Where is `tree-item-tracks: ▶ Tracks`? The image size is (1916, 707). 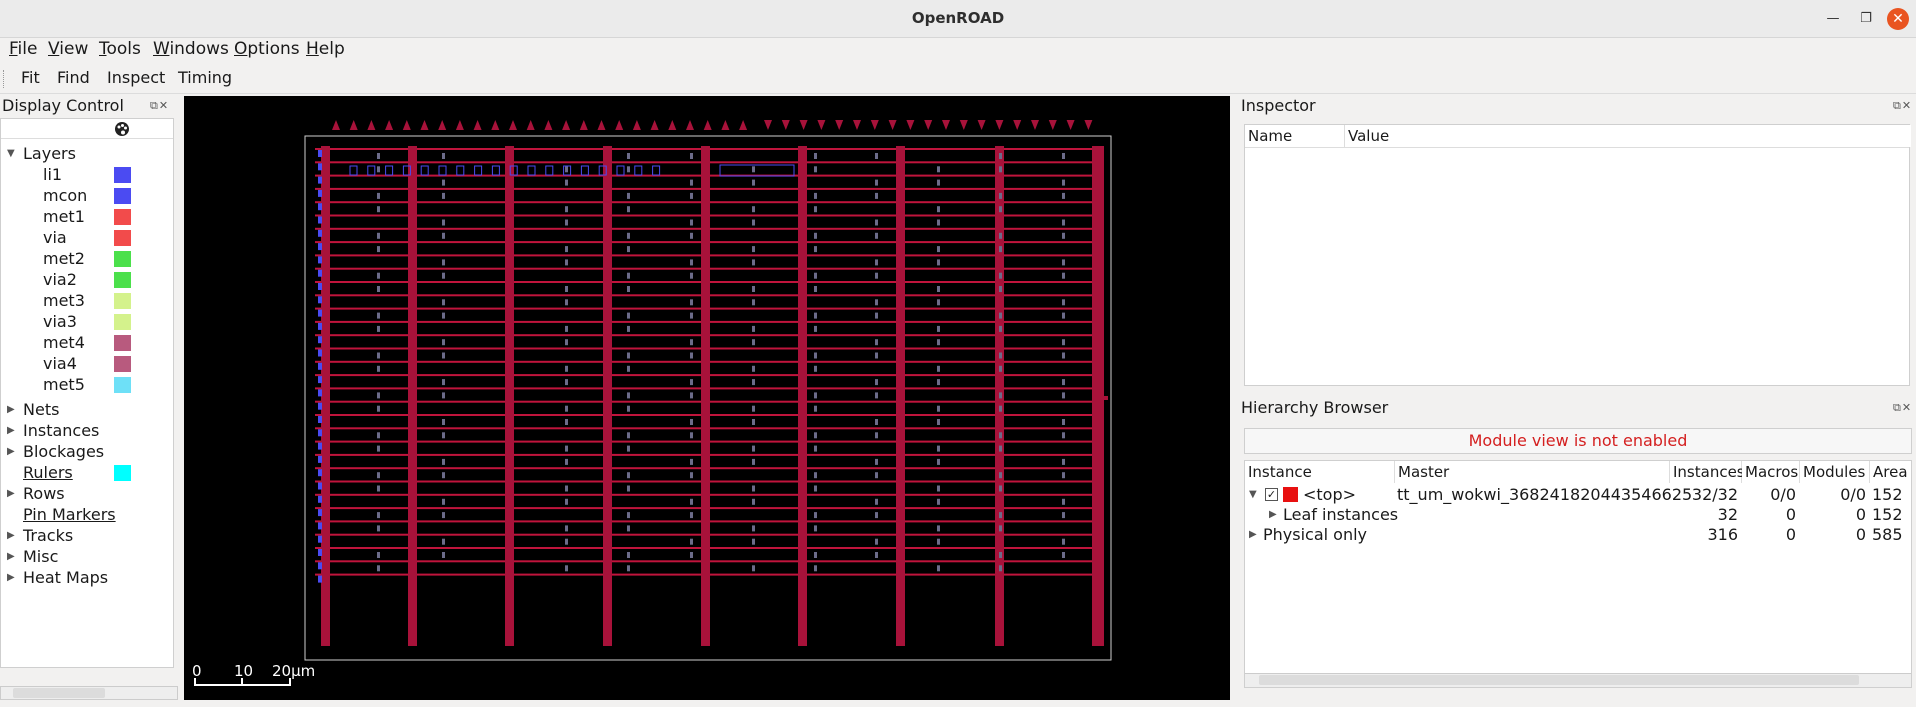
tree-item-tracks: ▶ Tracks is located at coordinates (86, 535).